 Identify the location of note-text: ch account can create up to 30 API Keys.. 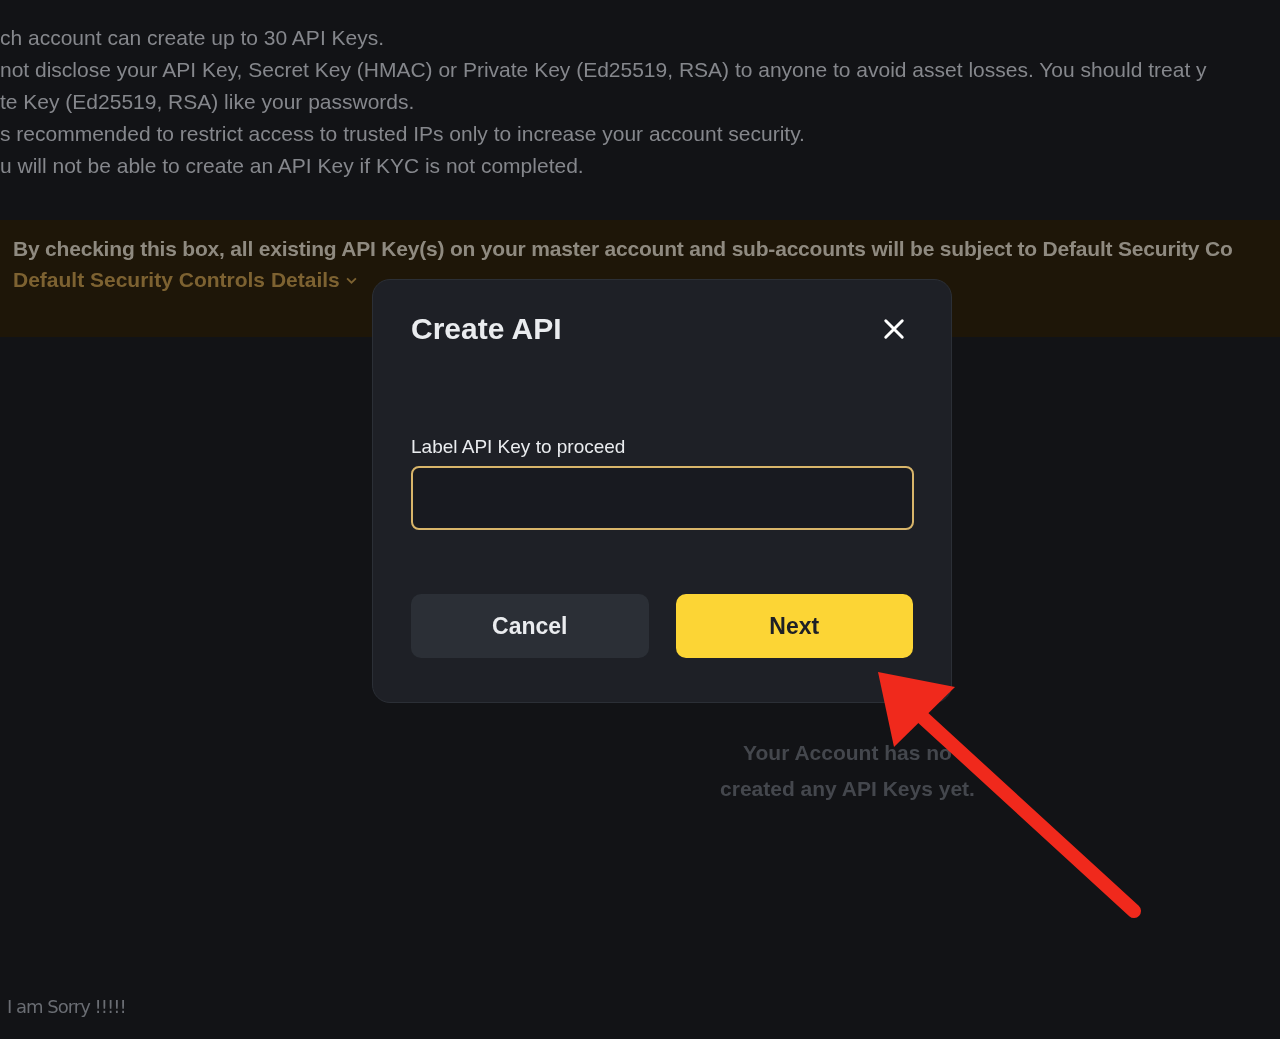
(193, 38).